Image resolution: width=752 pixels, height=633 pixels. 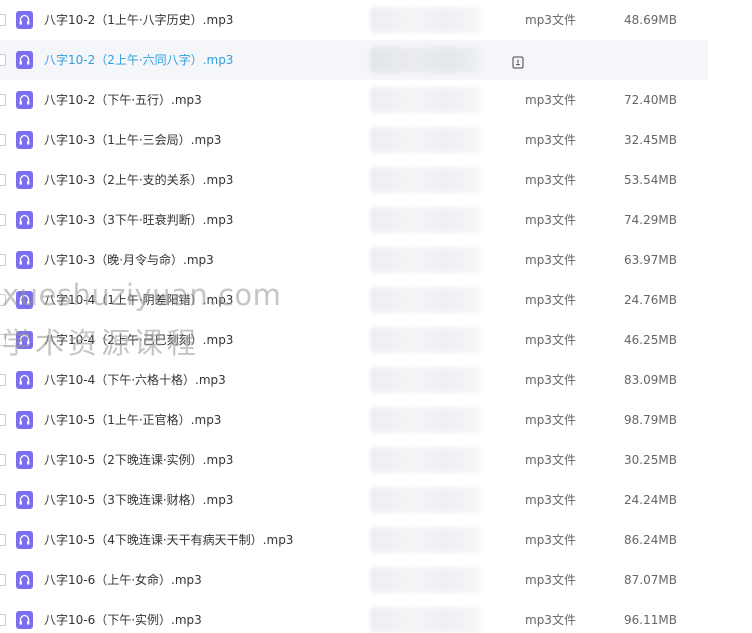 What do you see at coordinates (354, 180) in the screenshot?
I see `file-row: 八字10-3（2上午·支的关系）.mp3 mp3文件 53.54MB` at bounding box center [354, 180].